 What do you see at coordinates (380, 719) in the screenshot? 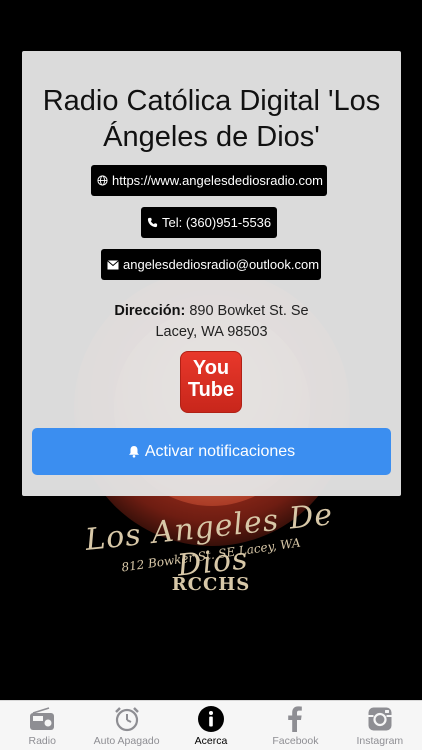
I see `instagram-icon` at bounding box center [380, 719].